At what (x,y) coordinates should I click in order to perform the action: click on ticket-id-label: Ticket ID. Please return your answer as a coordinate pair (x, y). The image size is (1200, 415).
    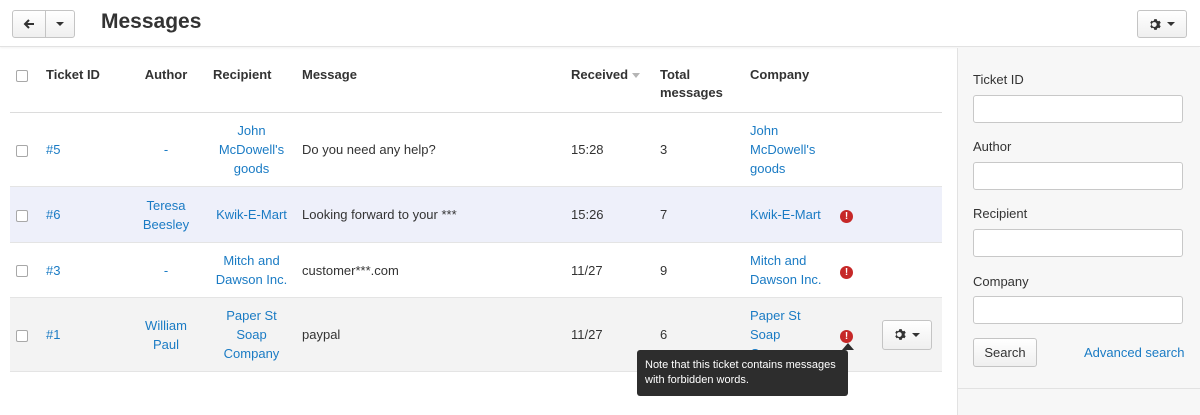
    Looking at the image, I should click on (998, 79).